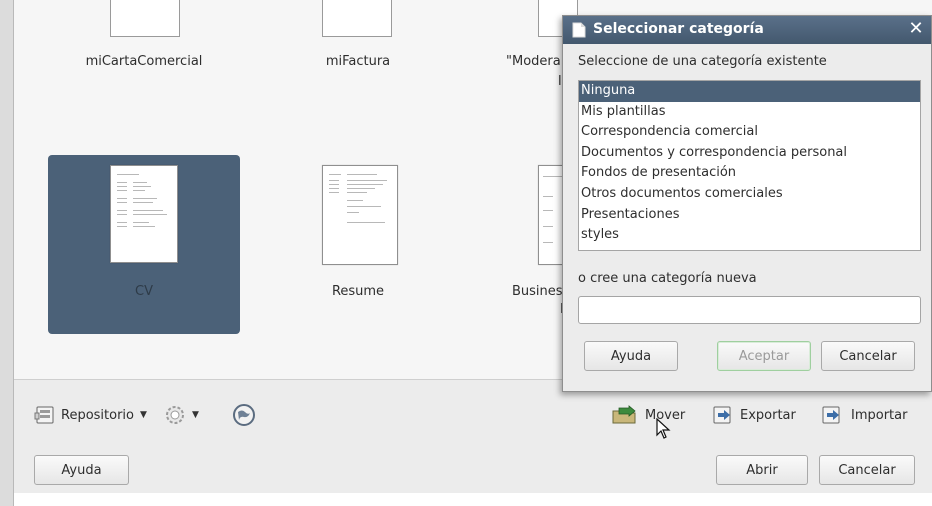 Image resolution: width=932 pixels, height=506 pixels. I want to click on template-name: miFactura, so click(358, 61).